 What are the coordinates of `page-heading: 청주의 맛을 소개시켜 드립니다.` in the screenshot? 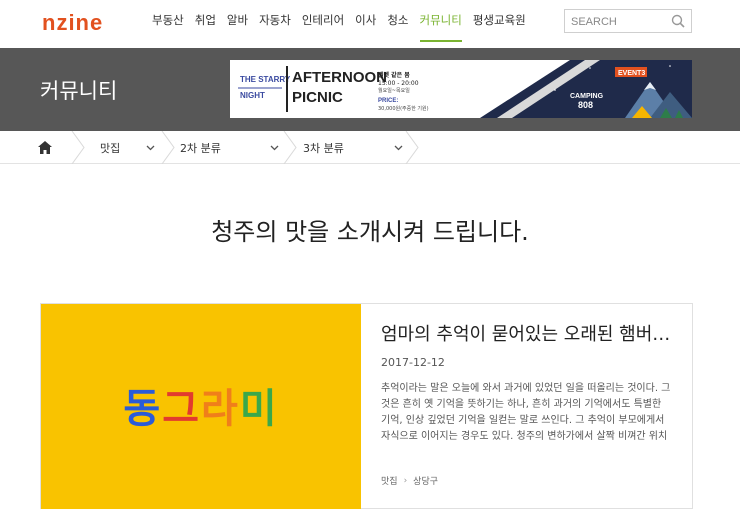 It's located at (370, 232).